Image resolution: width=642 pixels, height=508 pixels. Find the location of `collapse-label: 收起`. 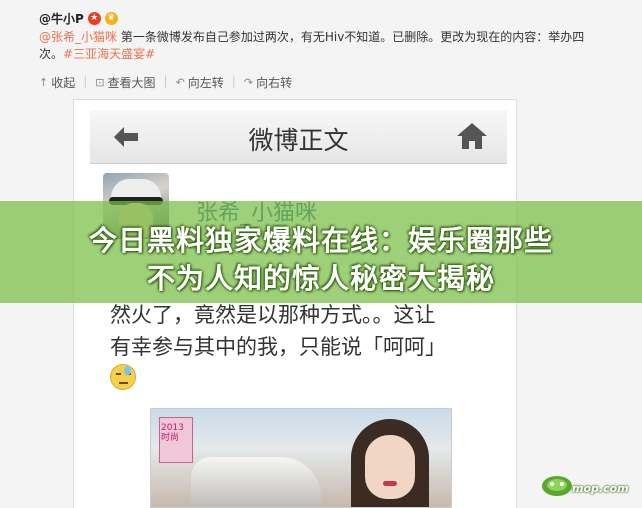

collapse-label: 收起 is located at coordinates (63, 83).